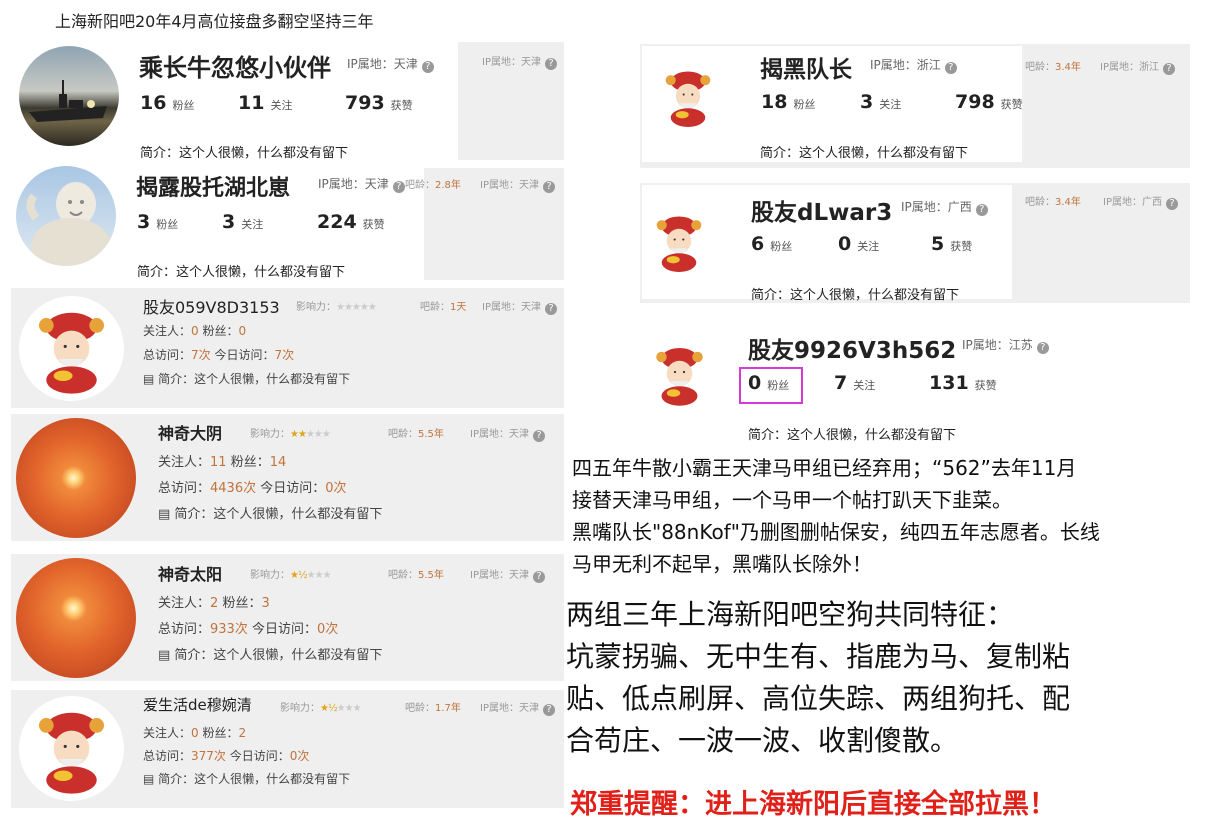 This screenshot has width=1211, height=837. Describe the element at coordinates (788, 102) in the screenshot. I see `stat-fans: 18 粉丝` at that location.